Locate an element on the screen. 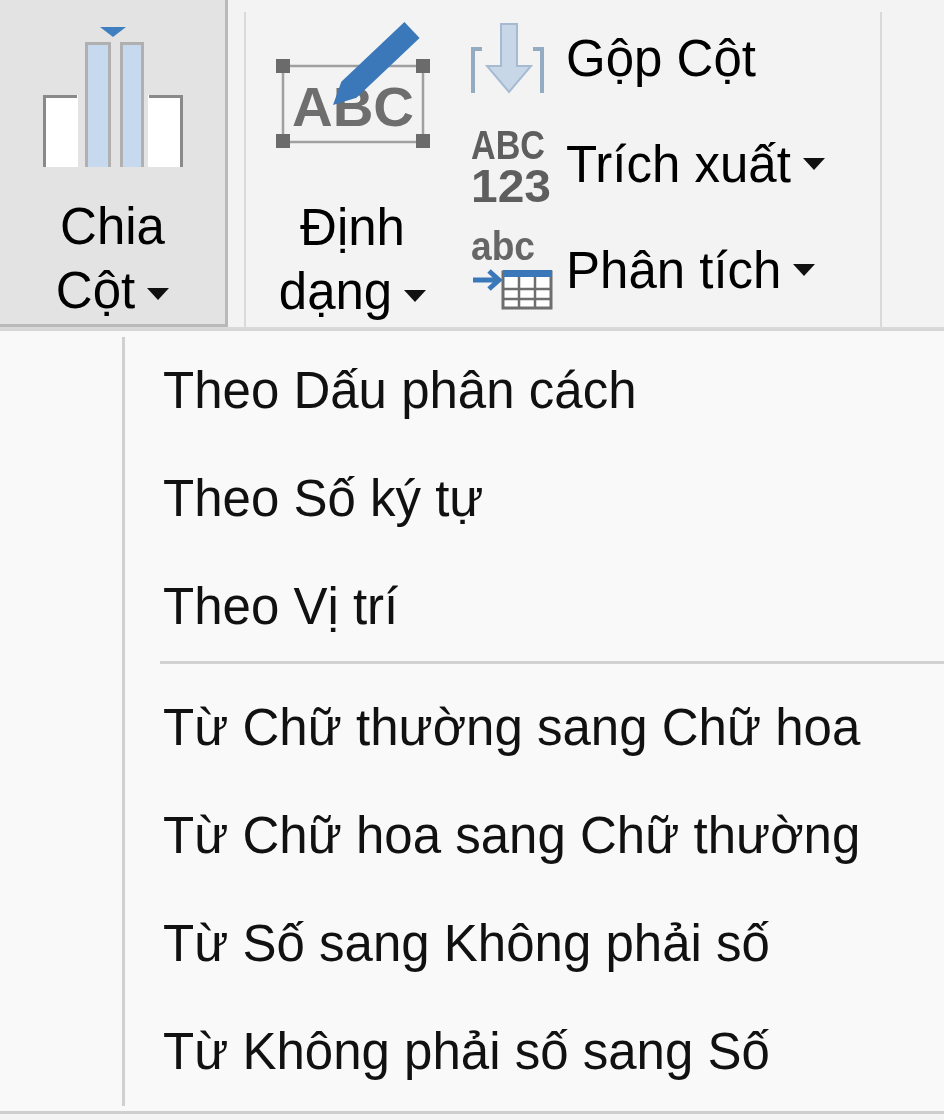  letters-digits-icon: ABC 123 is located at coordinates (511, 164).